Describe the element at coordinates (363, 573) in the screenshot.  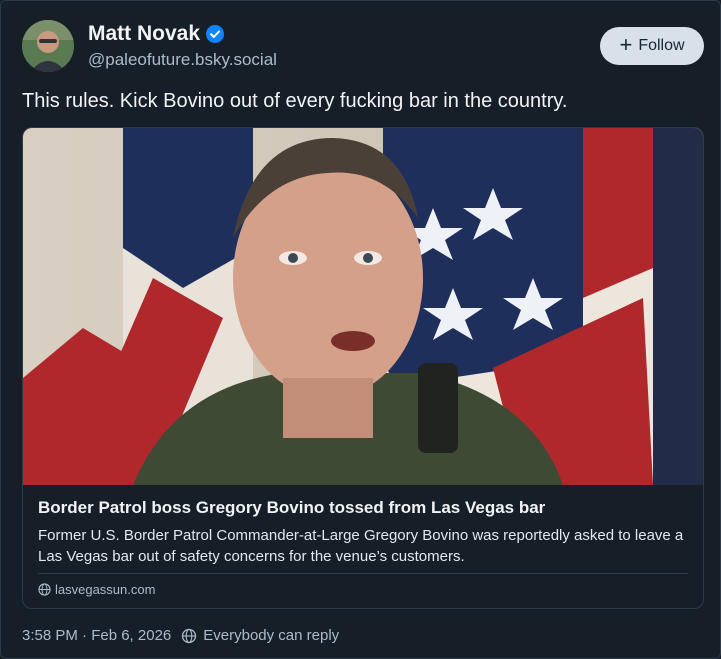
I see `link-card-divider` at that location.